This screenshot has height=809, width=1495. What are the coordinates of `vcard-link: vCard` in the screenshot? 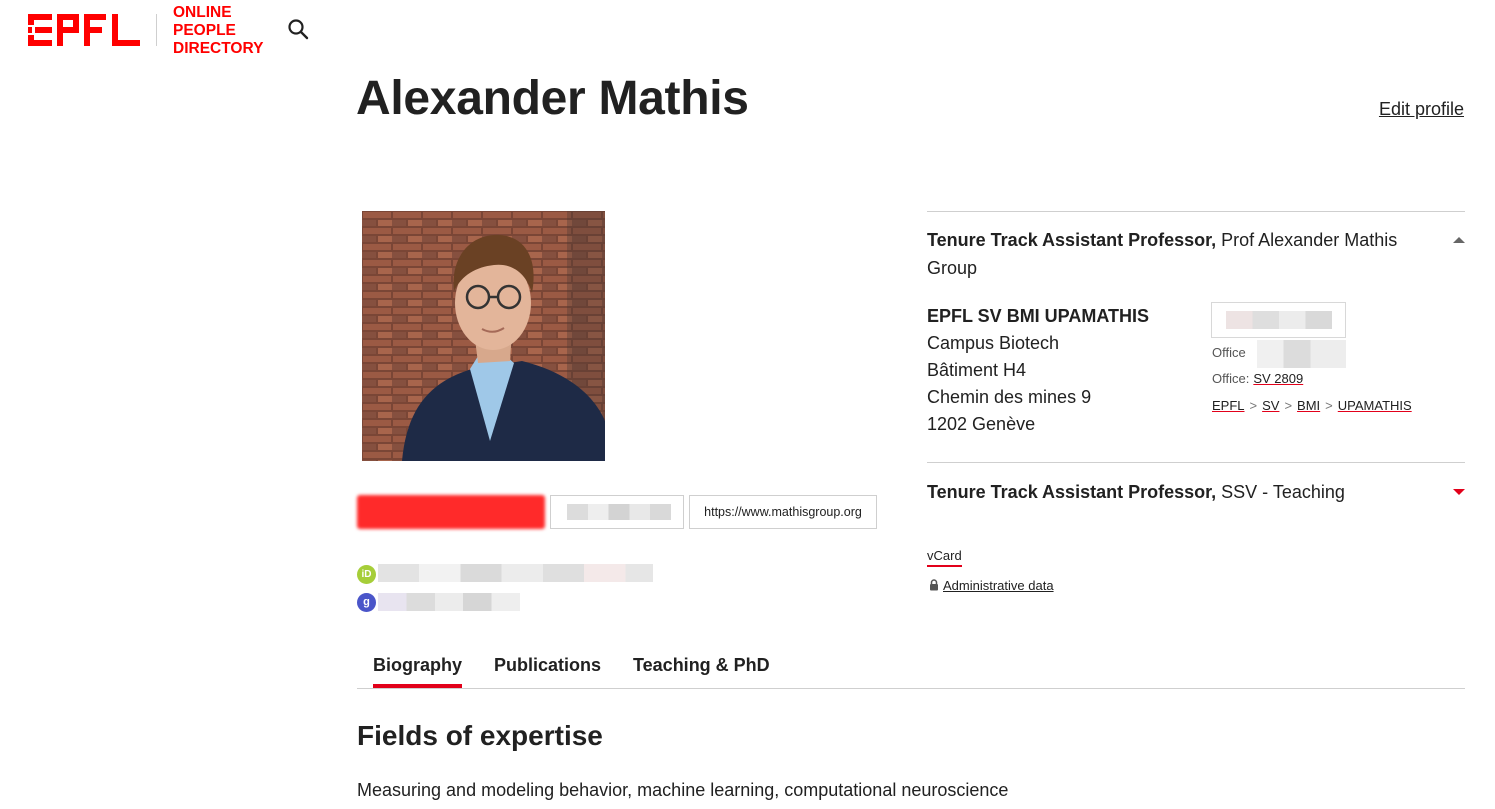 It's located at (944, 557).